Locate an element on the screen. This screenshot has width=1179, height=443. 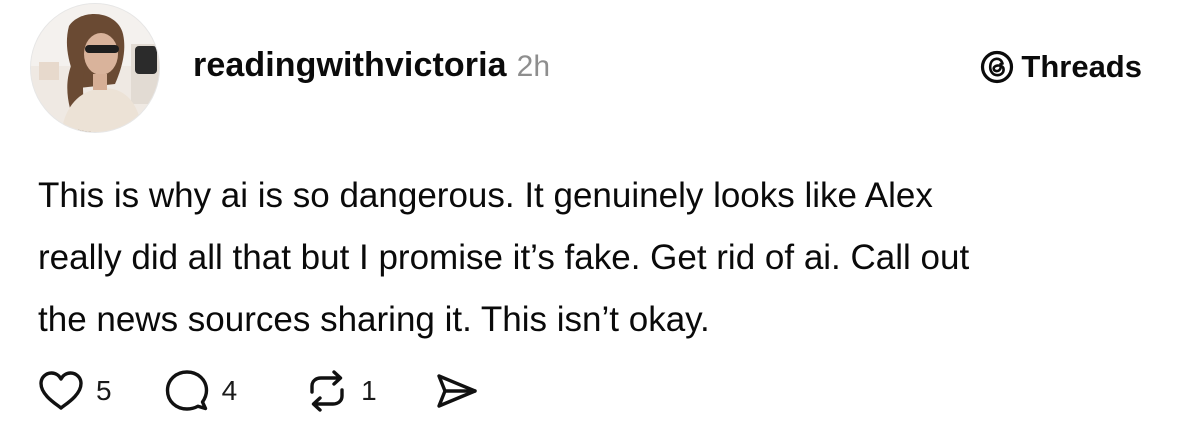
heart-icon is located at coordinates (61, 390).